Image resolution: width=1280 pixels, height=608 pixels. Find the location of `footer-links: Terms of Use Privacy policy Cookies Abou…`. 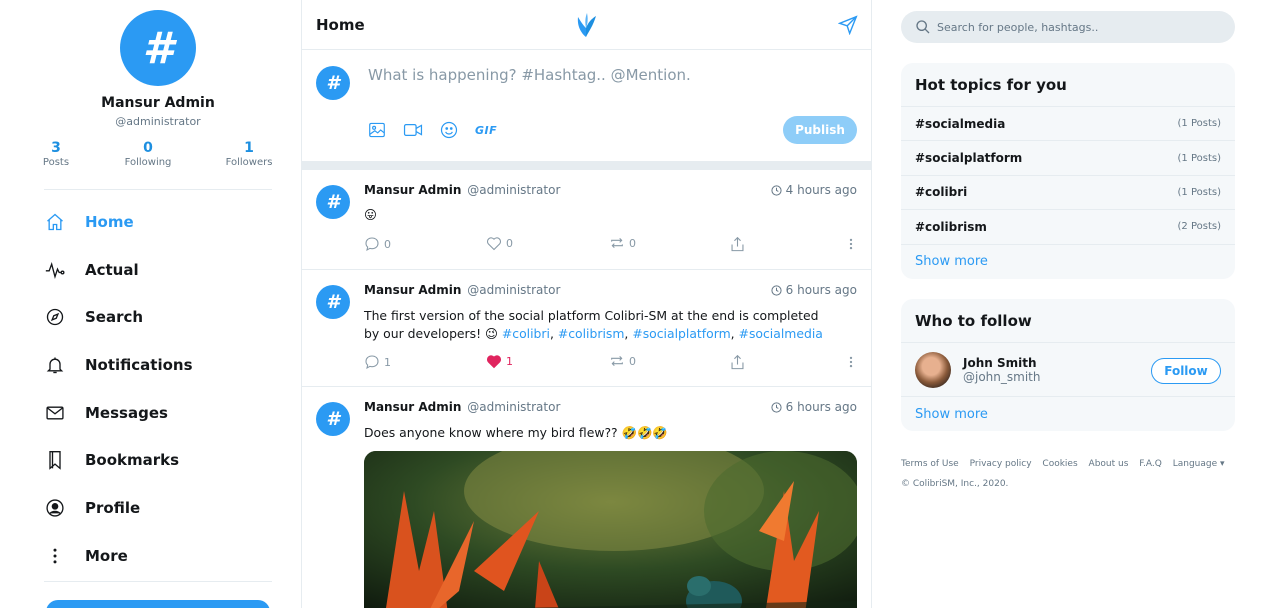

footer-links: Terms of Use Privacy policy Cookies Abou… is located at coordinates (1068, 464).